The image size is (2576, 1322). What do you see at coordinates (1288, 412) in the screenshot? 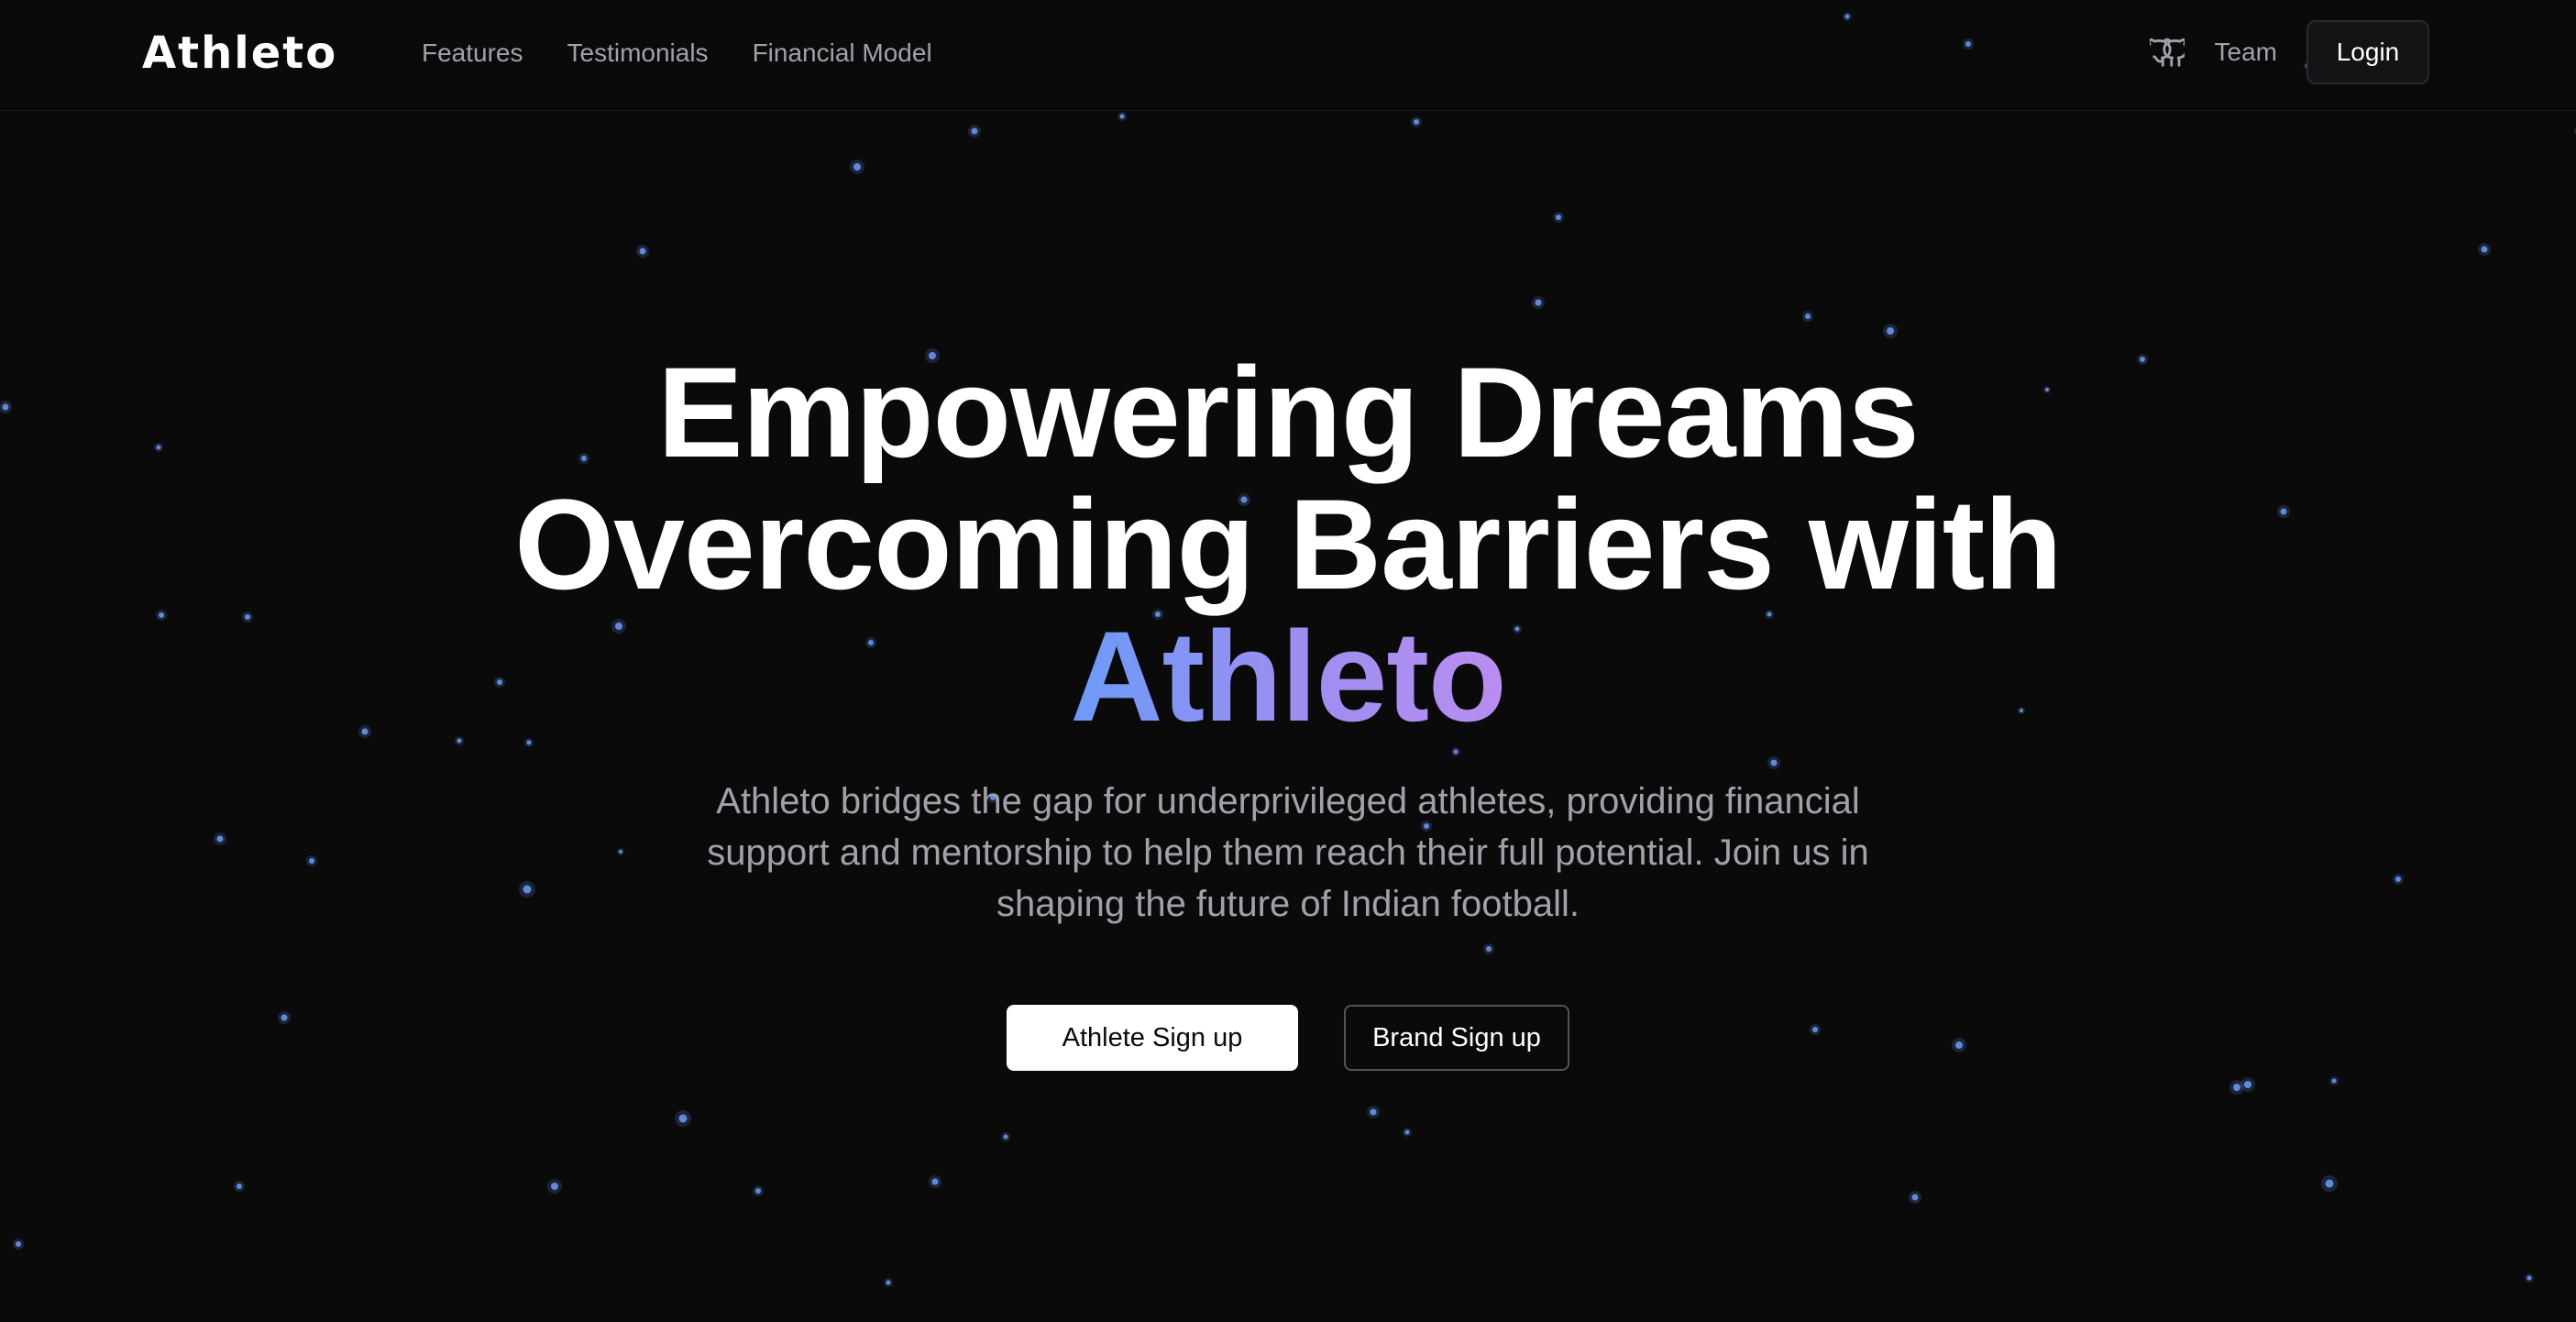
I see `hero-title-line-1: Empowering Dreams` at bounding box center [1288, 412].